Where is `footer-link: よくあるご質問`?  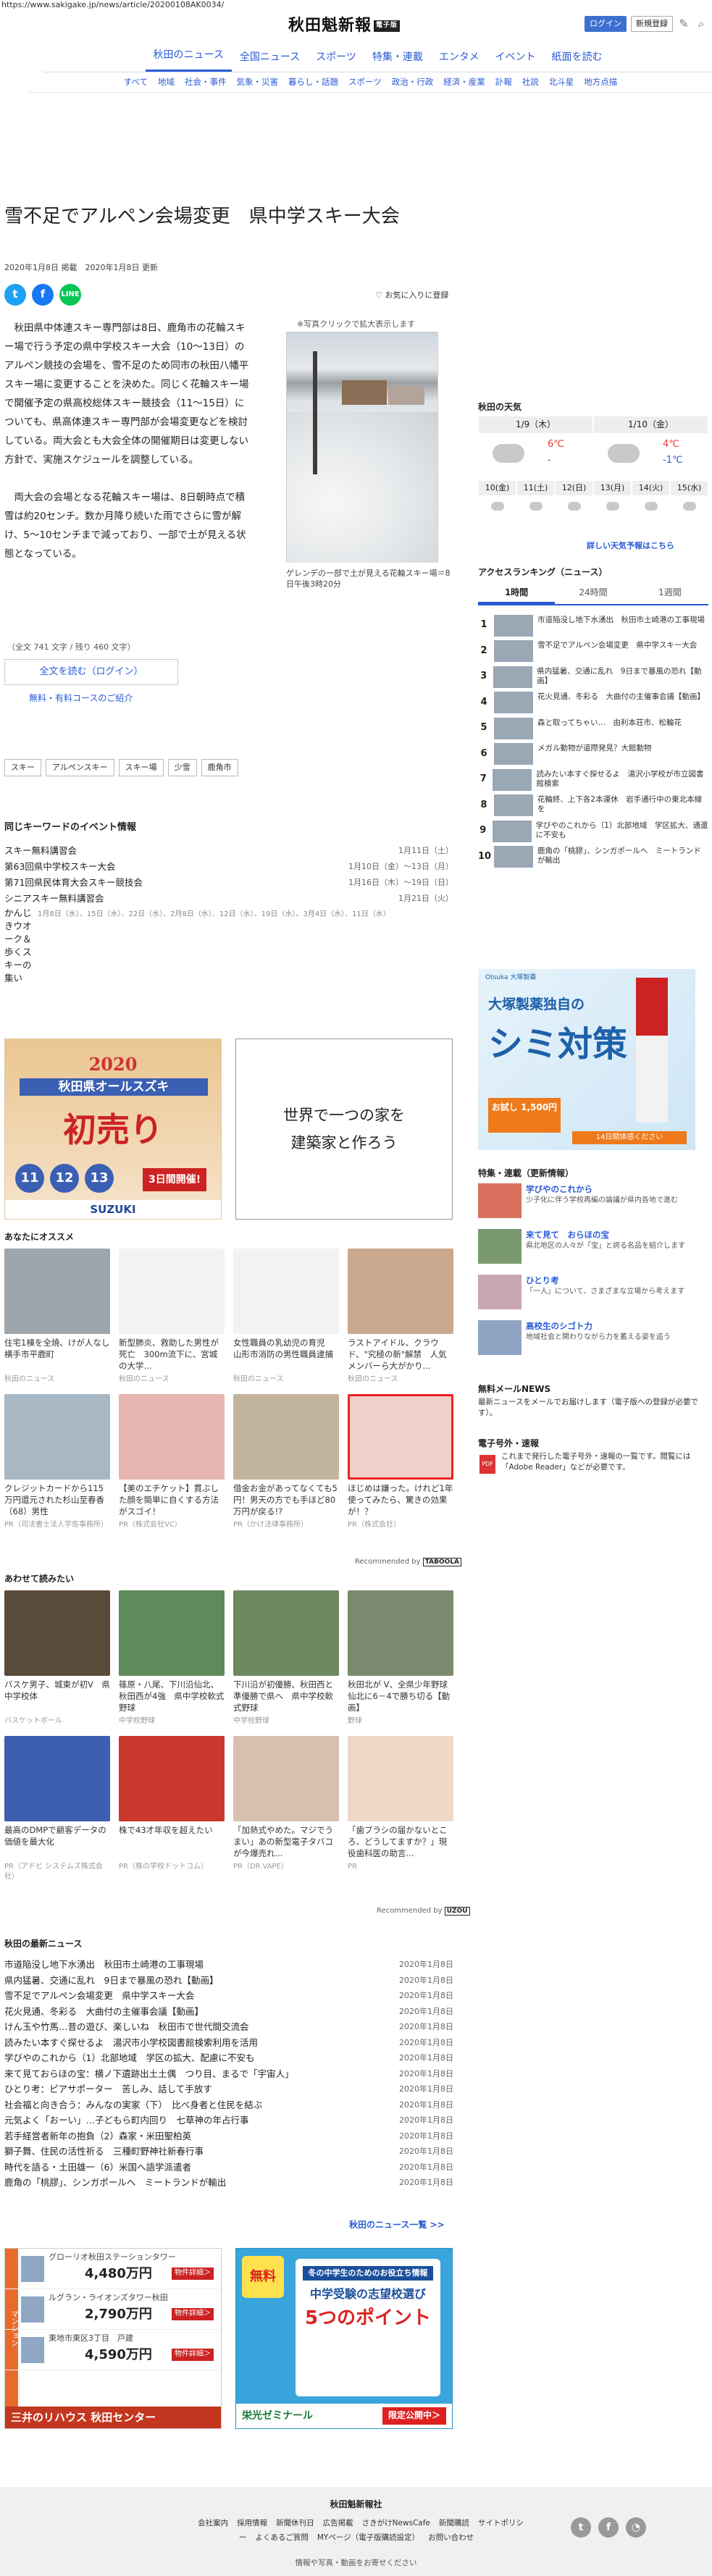 footer-link: よくあるご質問 is located at coordinates (282, 2537).